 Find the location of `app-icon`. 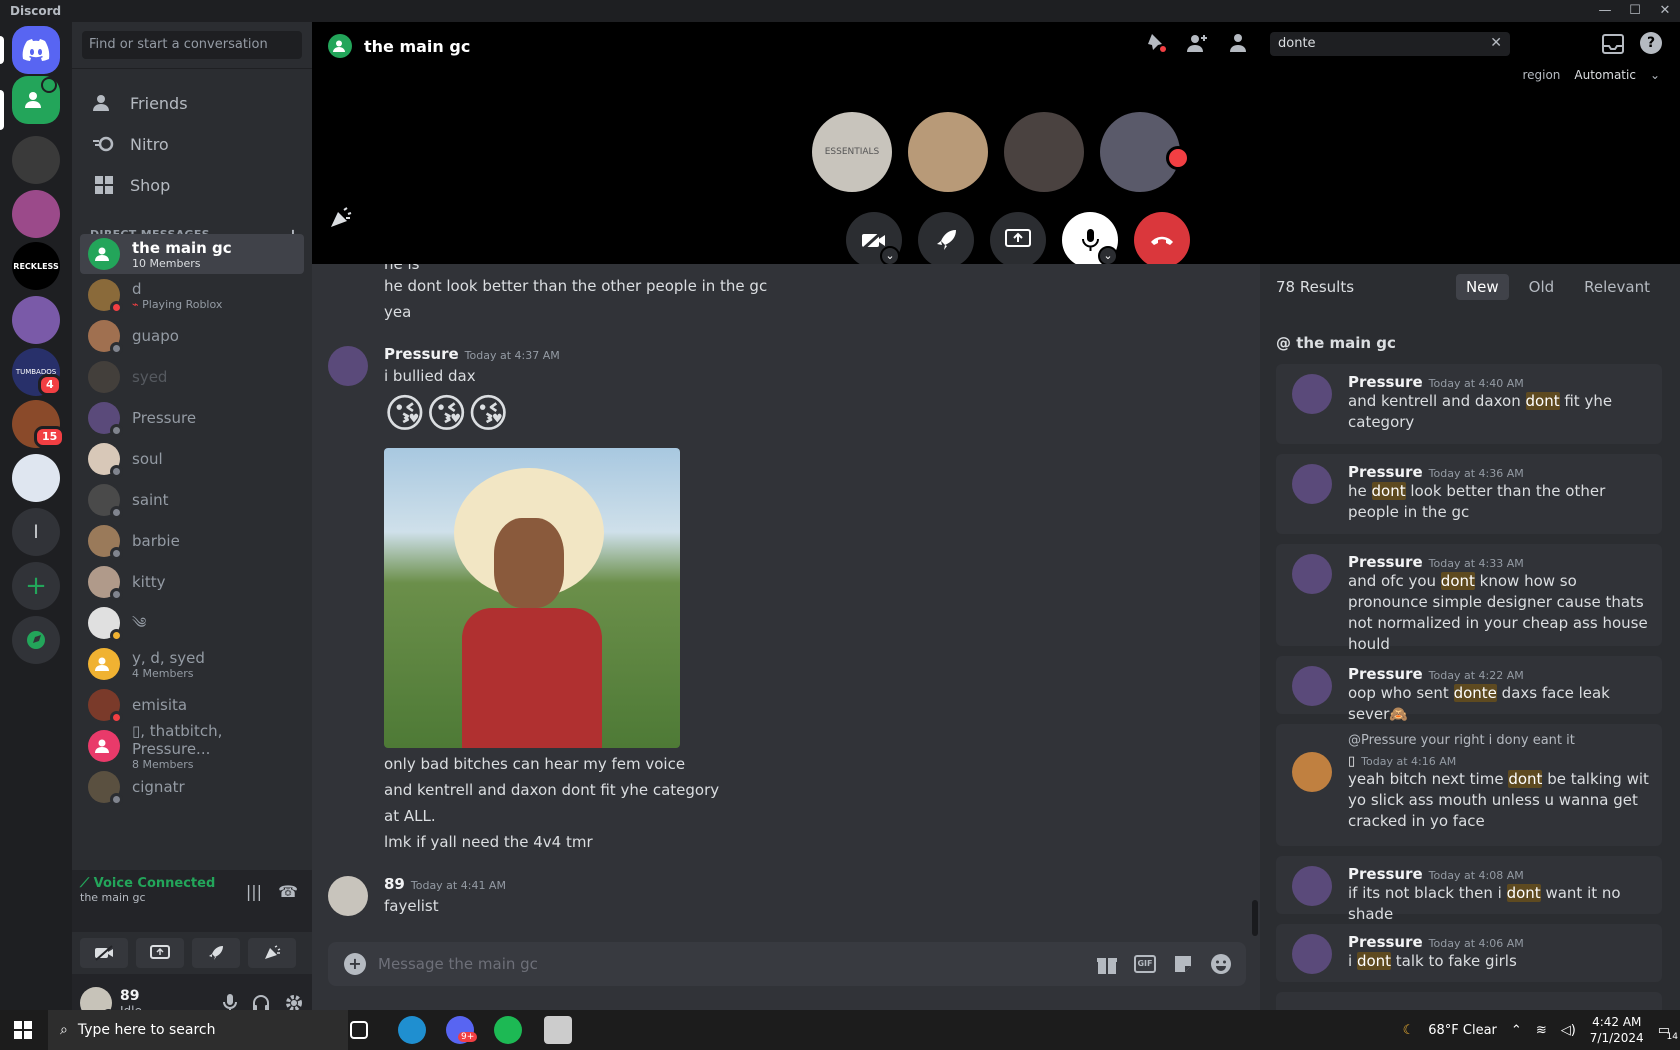

app-icon is located at coordinates (558, 1030).